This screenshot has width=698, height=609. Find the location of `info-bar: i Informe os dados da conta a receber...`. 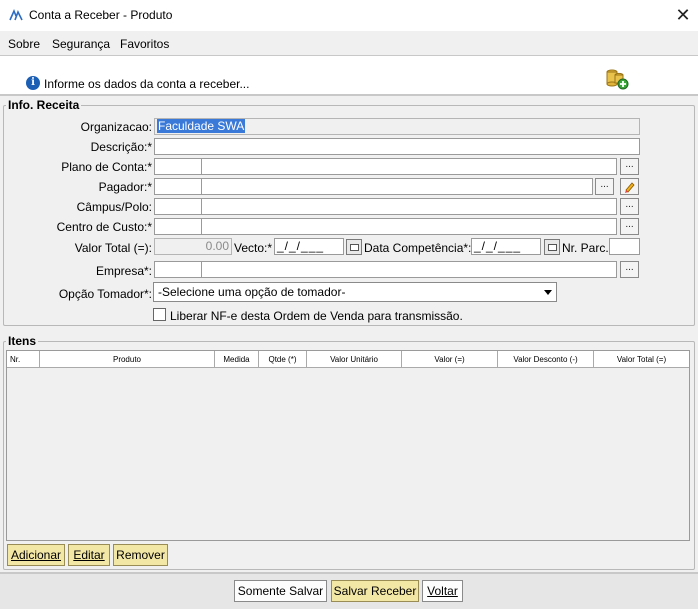

info-bar: i Informe os dados da conta a receber... is located at coordinates (349, 76).